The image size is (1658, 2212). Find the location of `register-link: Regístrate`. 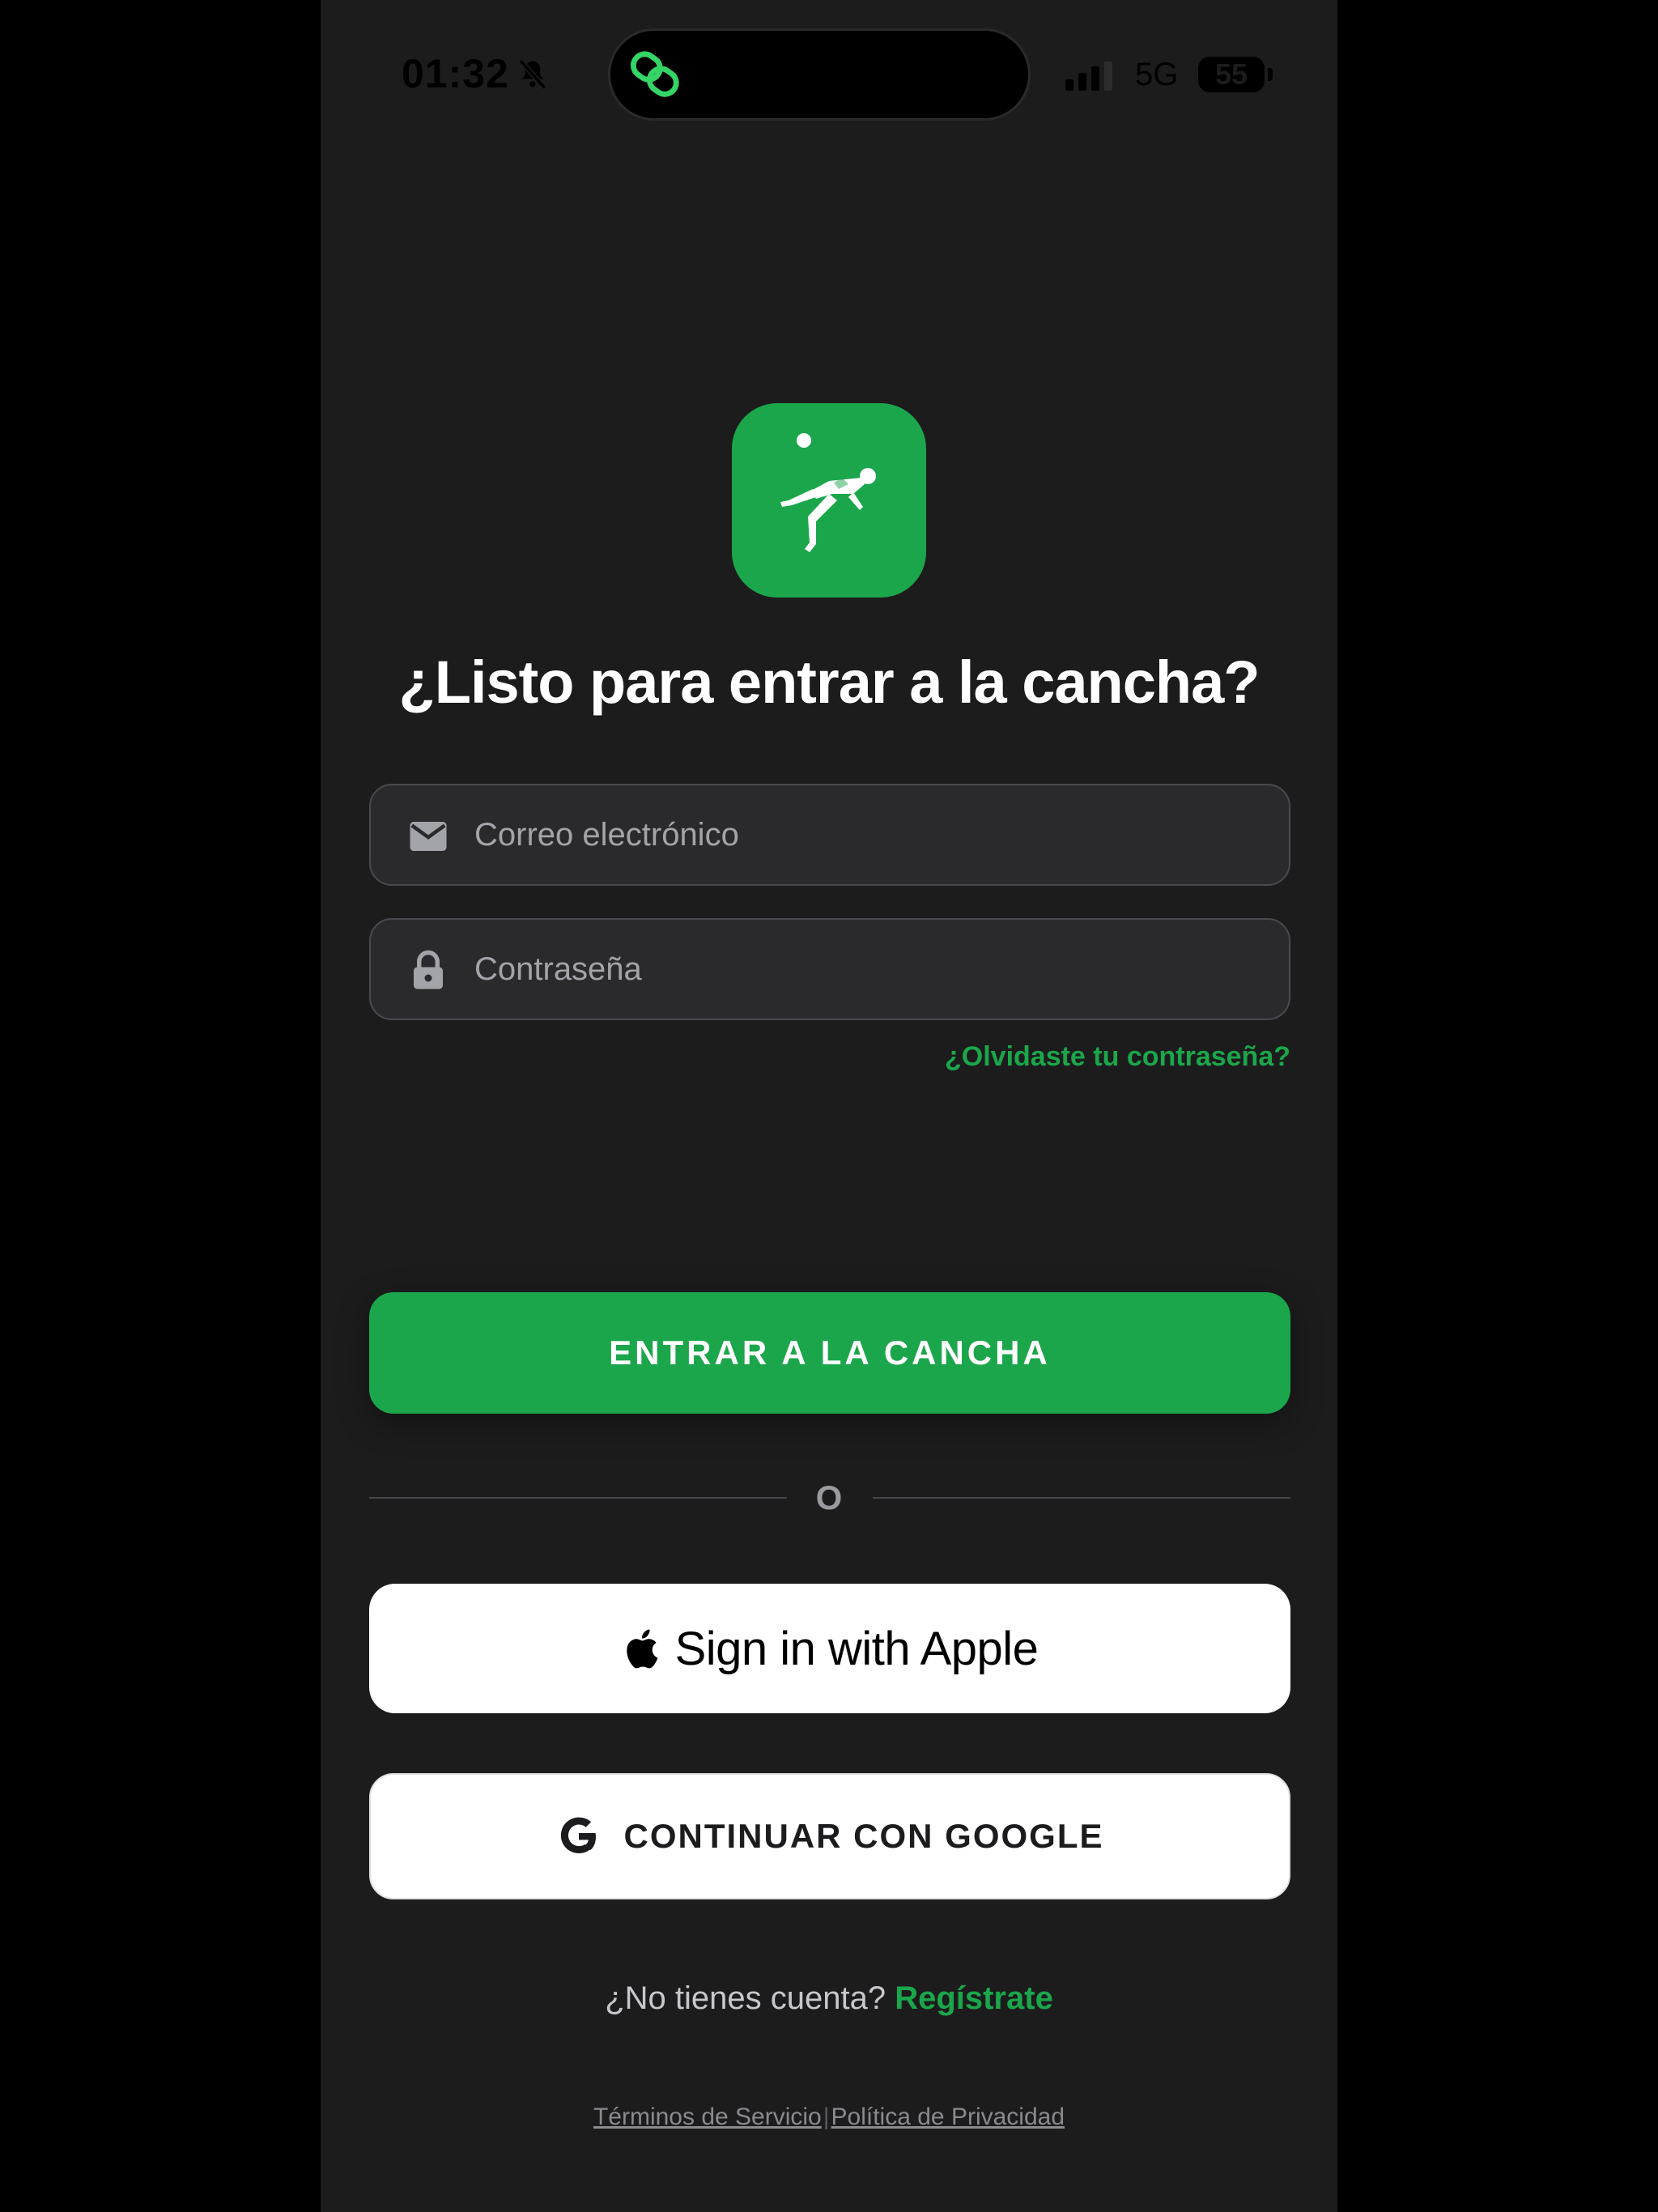

register-link: Regístrate is located at coordinates (974, 1998).